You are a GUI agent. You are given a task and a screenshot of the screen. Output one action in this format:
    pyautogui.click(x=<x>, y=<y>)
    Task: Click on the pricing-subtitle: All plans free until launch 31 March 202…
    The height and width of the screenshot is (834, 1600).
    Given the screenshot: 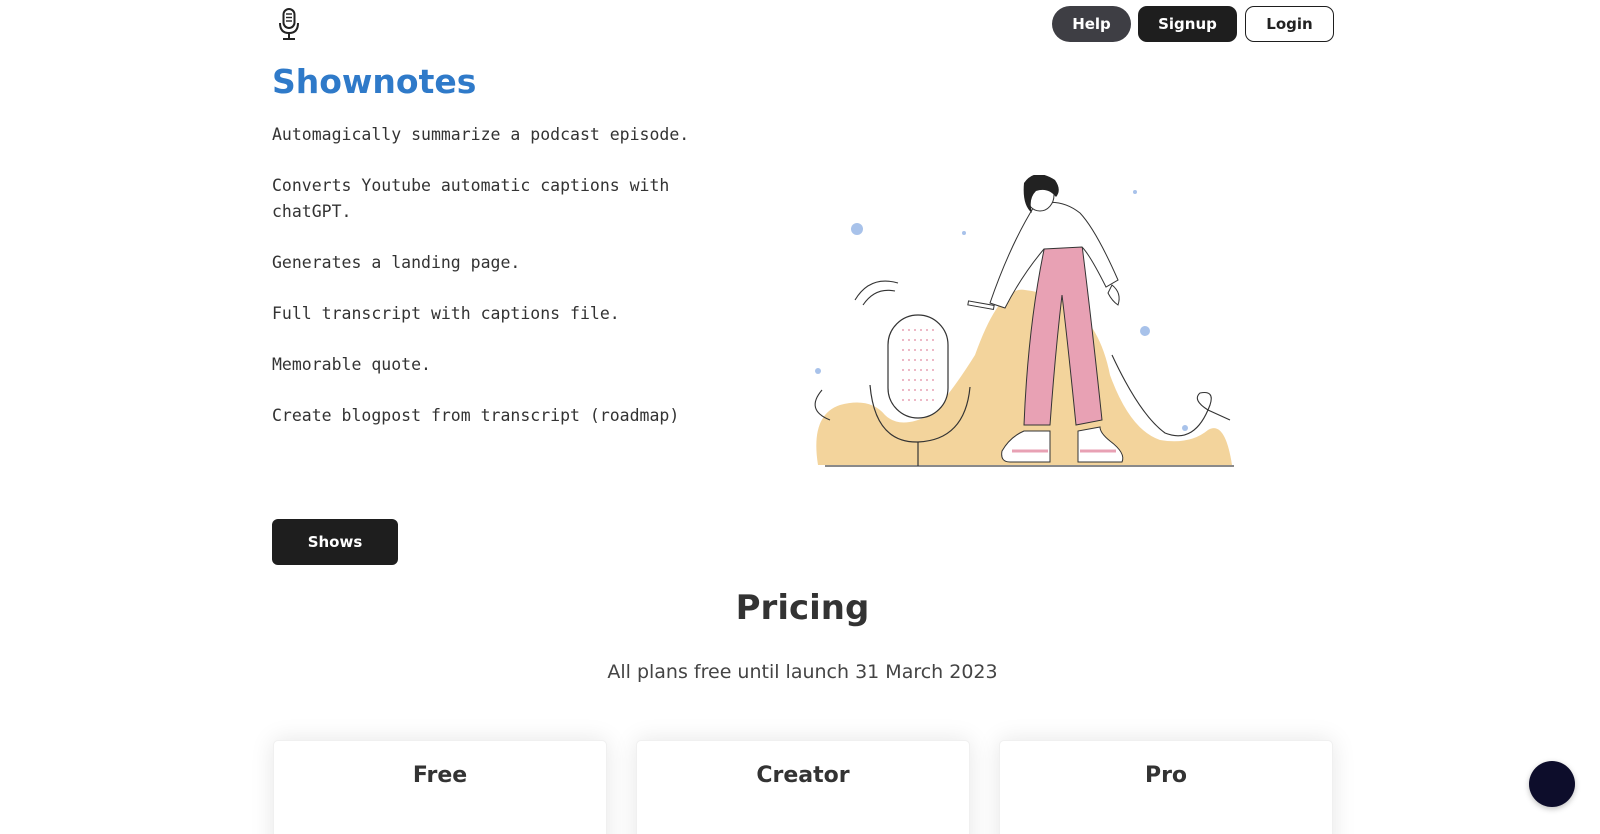 What is the action you would take?
    pyautogui.click(x=802, y=672)
    